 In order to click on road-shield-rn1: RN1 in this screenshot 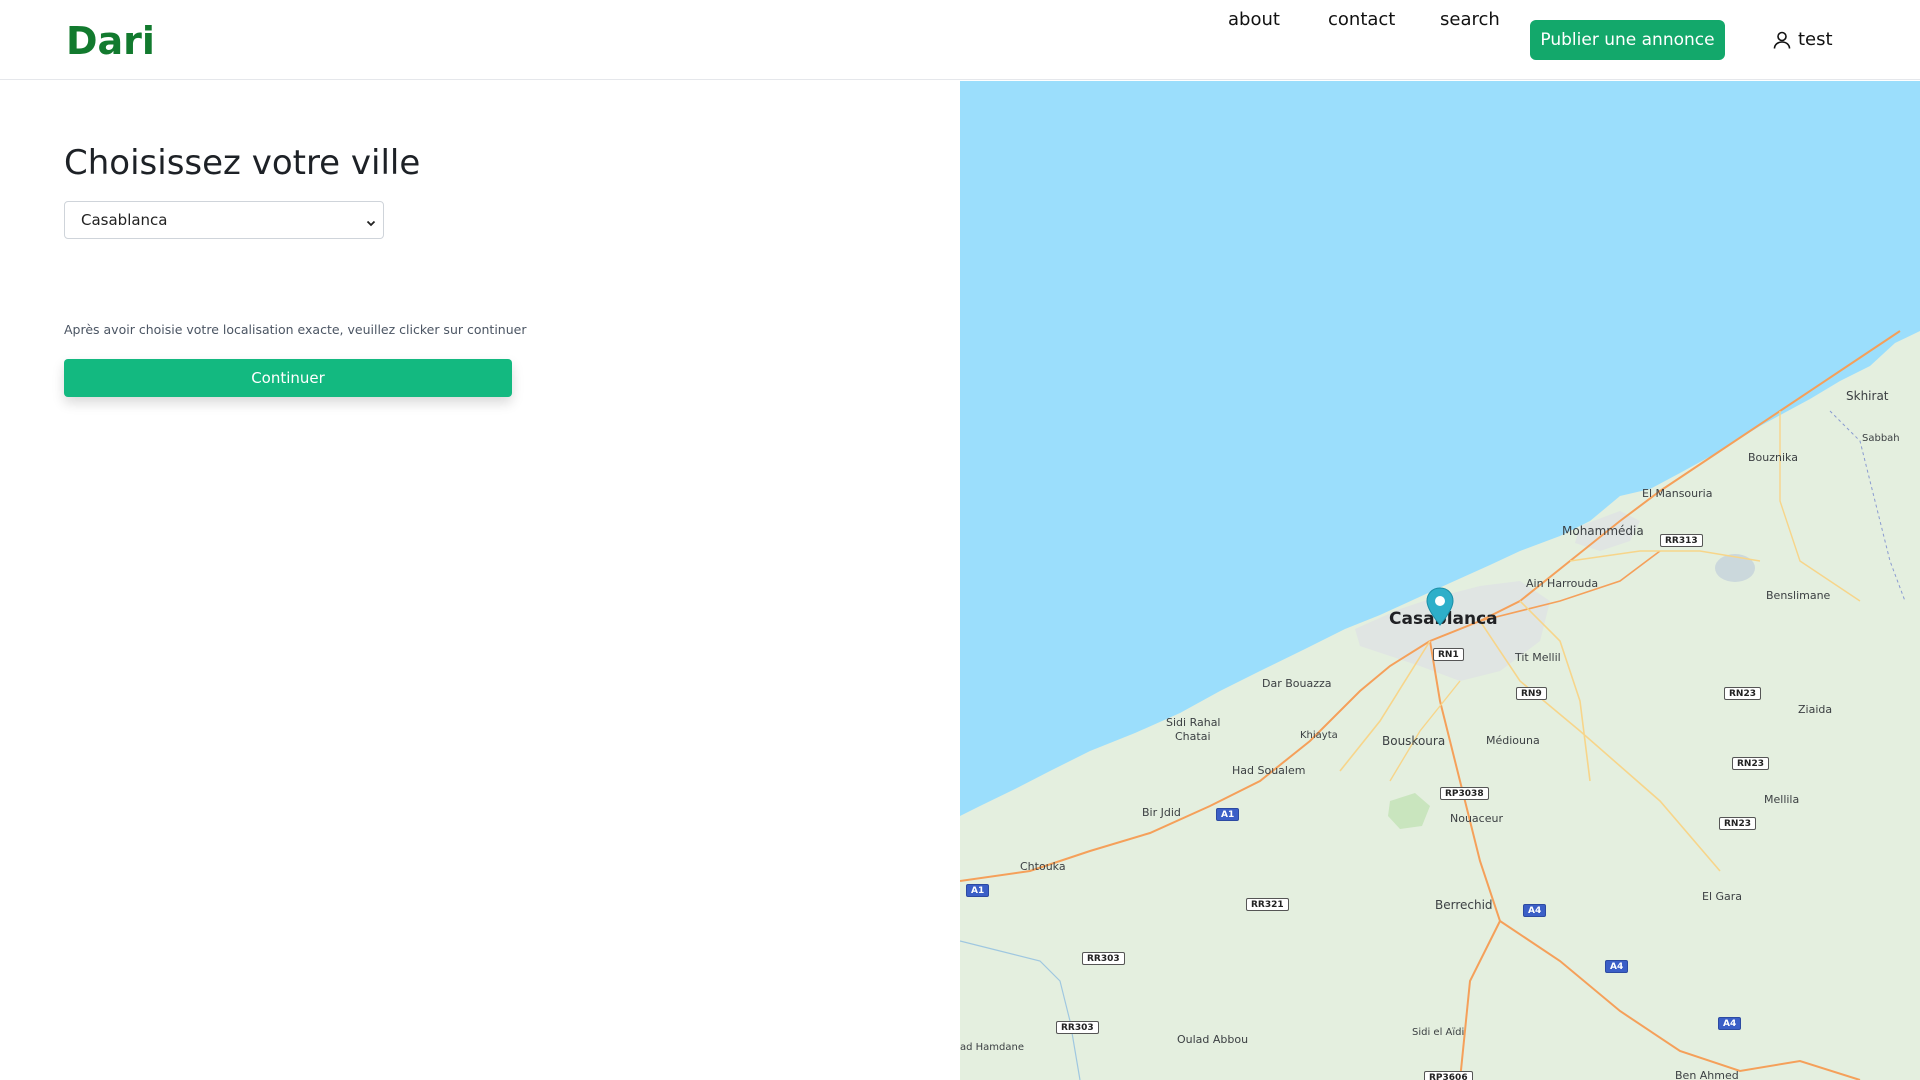, I will do `click(1448, 654)`.